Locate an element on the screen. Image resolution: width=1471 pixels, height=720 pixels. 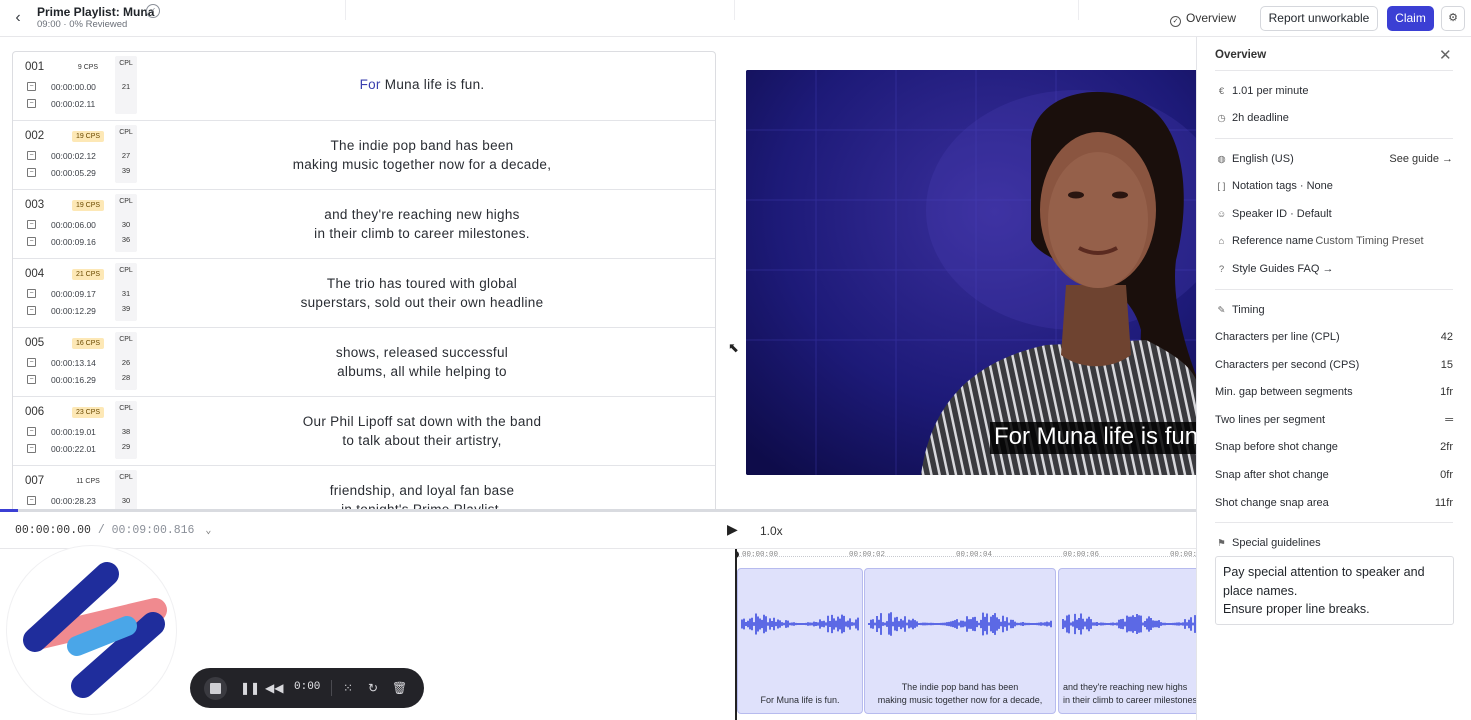
stop-recording-button is located at coordinates (215, 688).